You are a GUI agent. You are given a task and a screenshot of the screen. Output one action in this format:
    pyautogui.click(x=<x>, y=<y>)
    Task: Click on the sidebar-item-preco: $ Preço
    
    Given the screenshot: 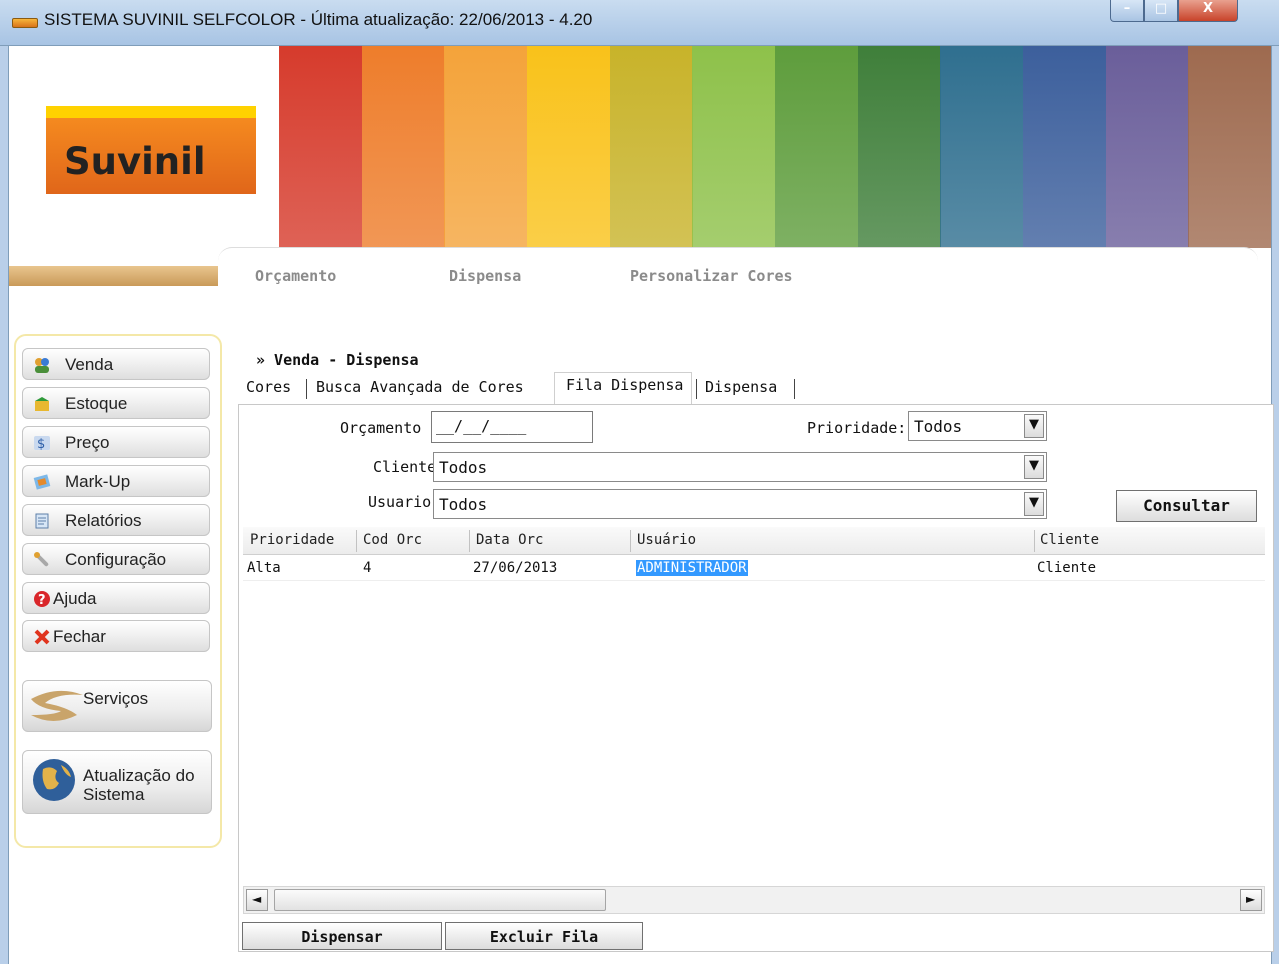 What is the action you would take?
    pyautogui.click(x=116, y=442)
    